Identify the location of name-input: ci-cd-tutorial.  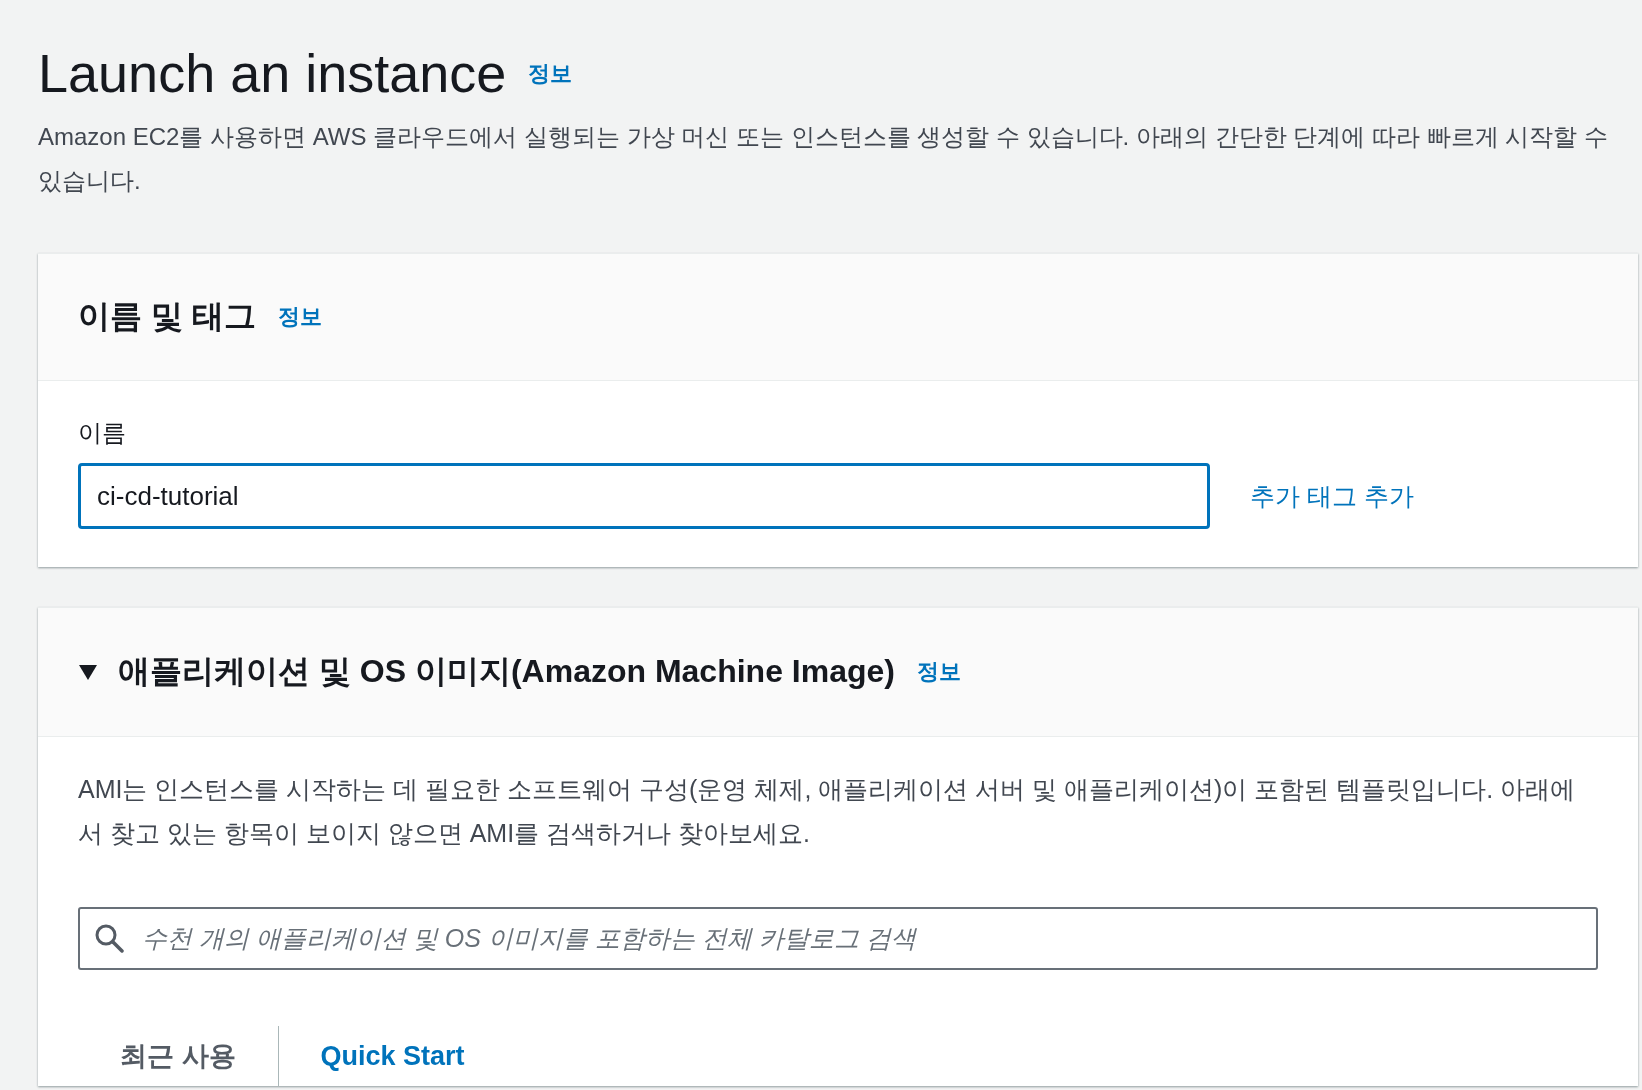
(644, 496).